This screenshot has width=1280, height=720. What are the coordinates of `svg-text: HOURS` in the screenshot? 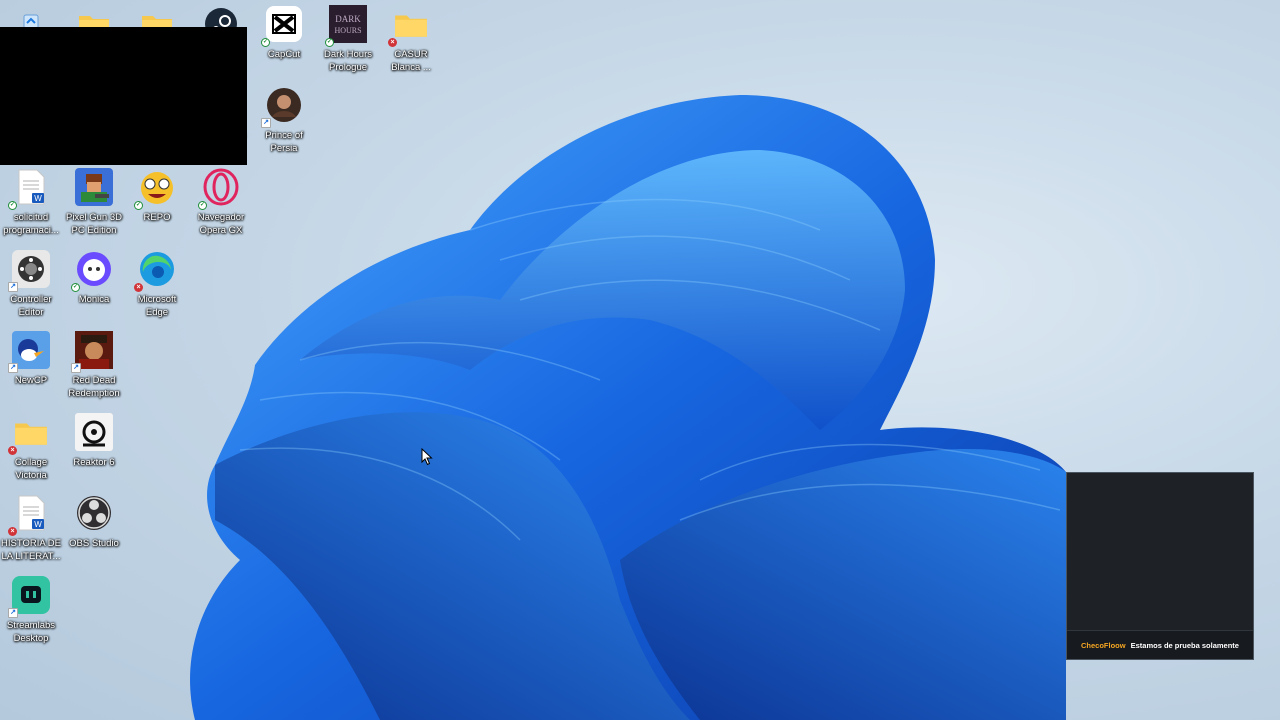 It's located at (347, 30).